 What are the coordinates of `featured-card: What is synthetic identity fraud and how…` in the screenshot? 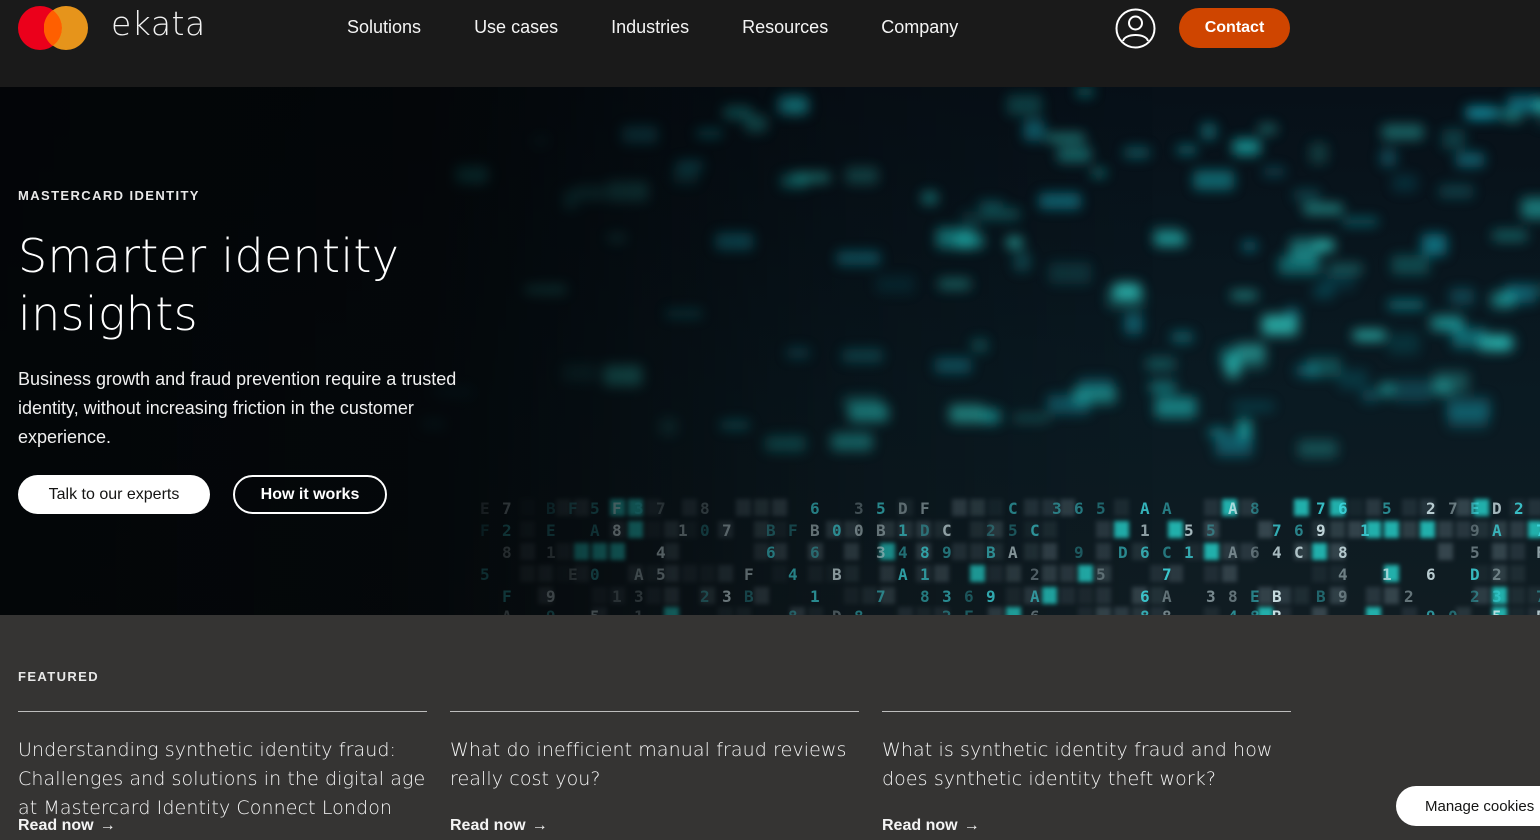 It's located at (1086, 772).